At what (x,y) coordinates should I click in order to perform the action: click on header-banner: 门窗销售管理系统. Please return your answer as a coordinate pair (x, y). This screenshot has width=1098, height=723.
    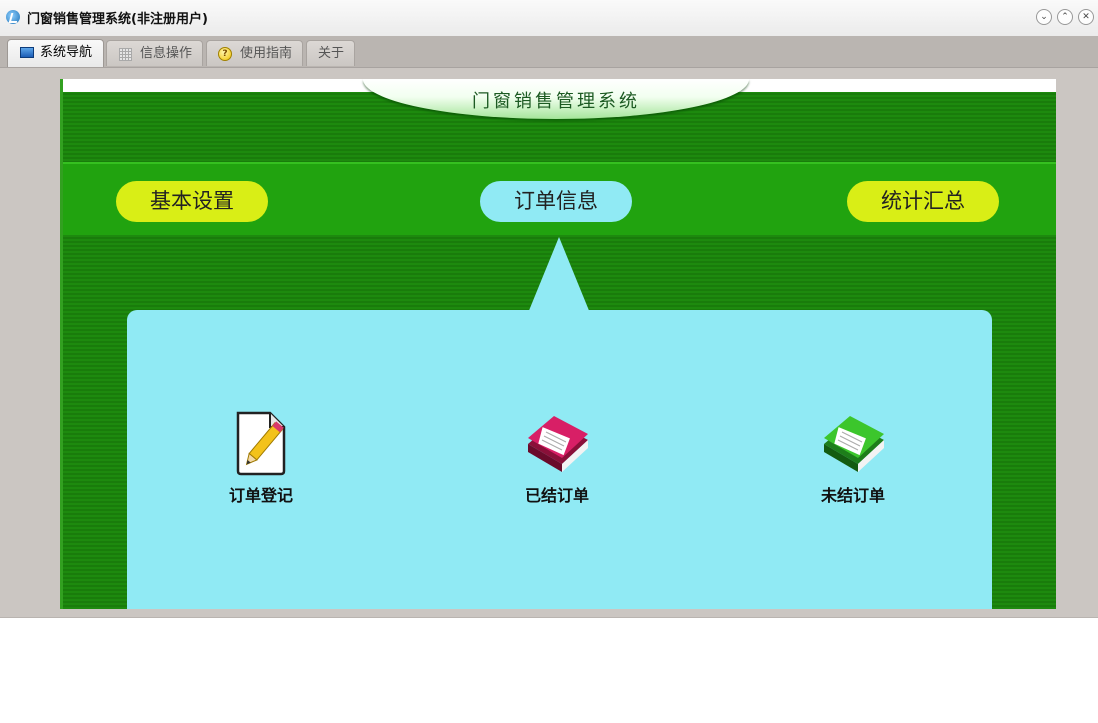
    Looking at the image, I should click on (556, 99).